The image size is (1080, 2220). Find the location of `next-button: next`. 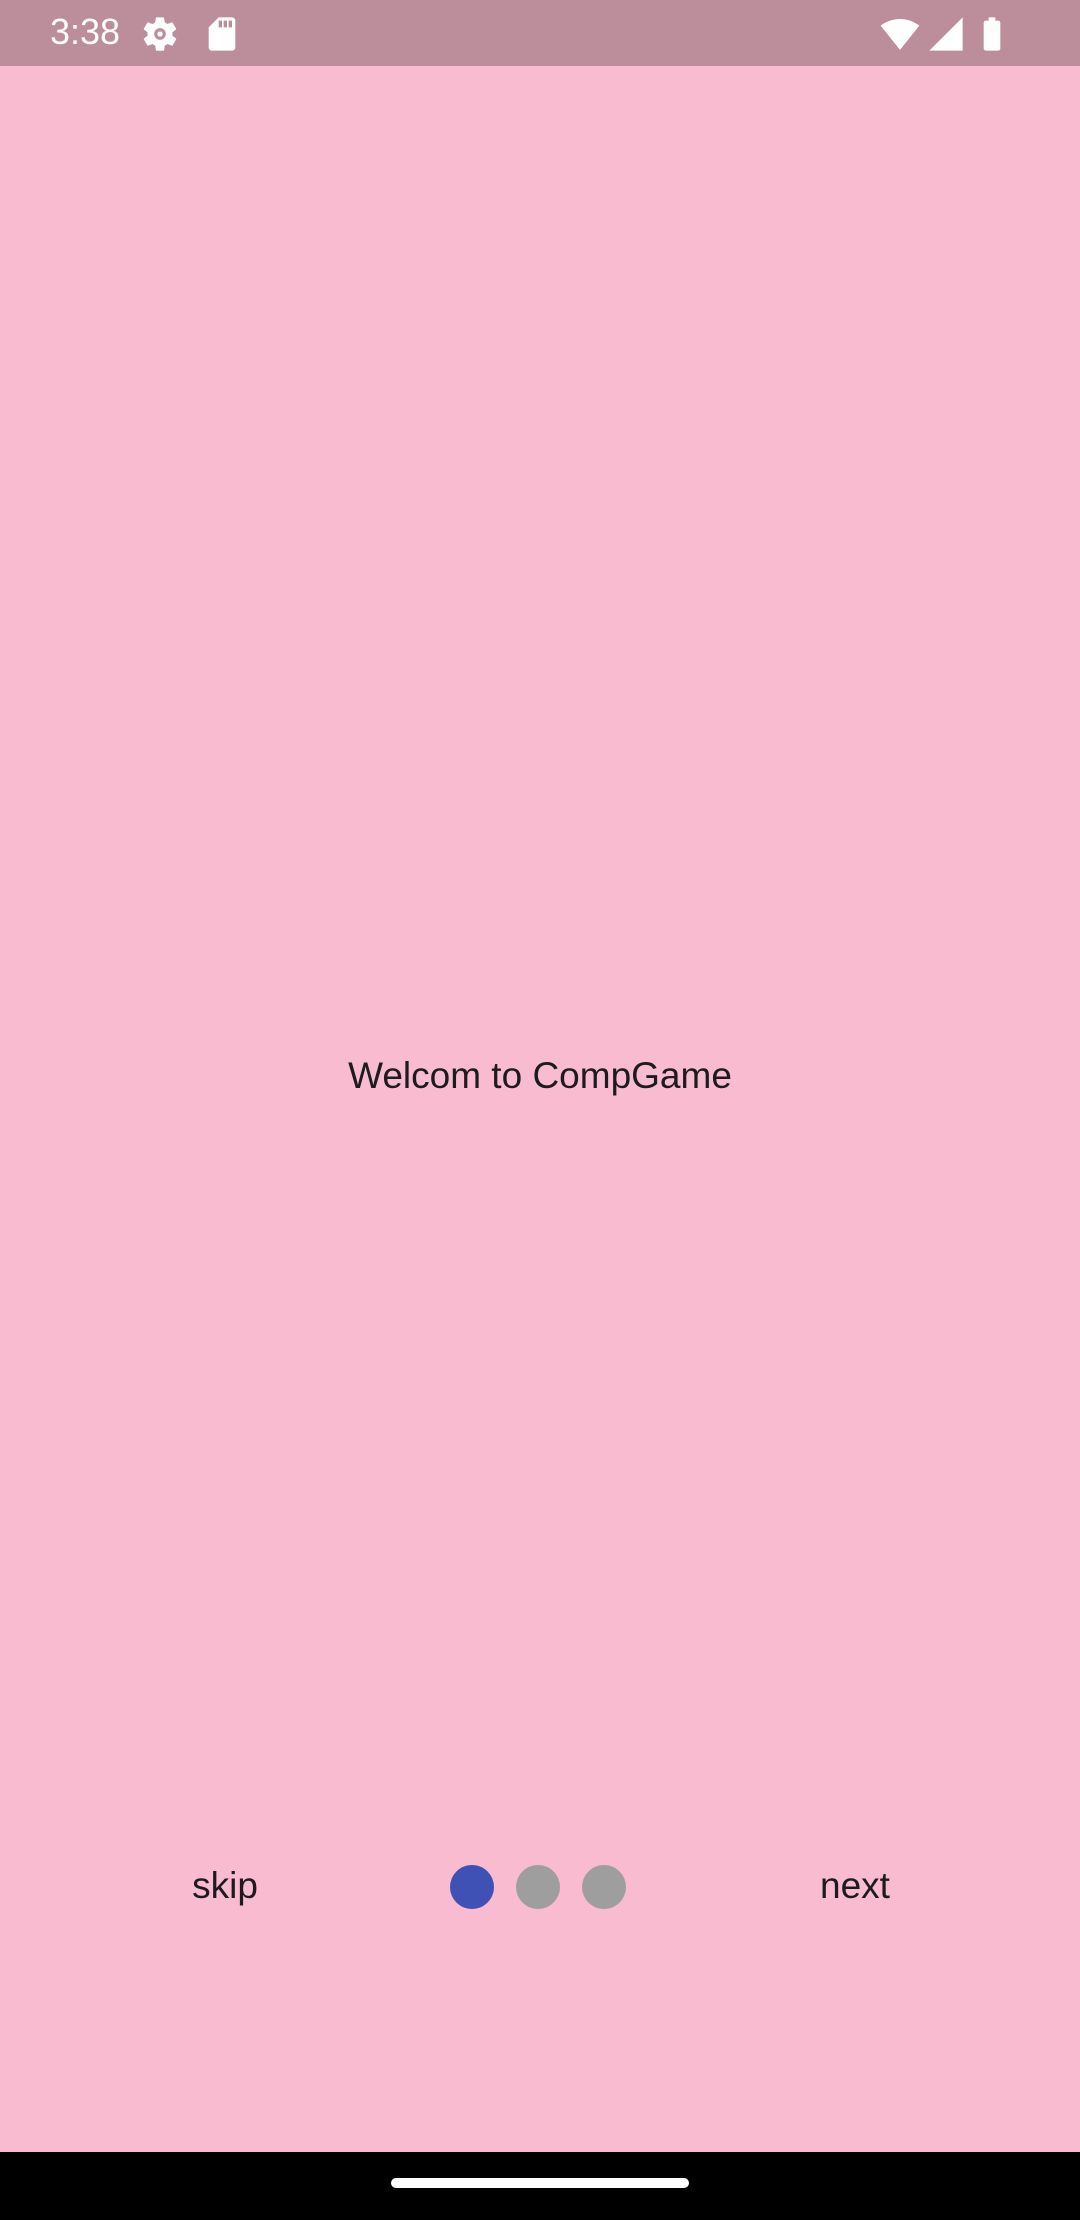

next-button: next is located at coordinates (855, 1886).